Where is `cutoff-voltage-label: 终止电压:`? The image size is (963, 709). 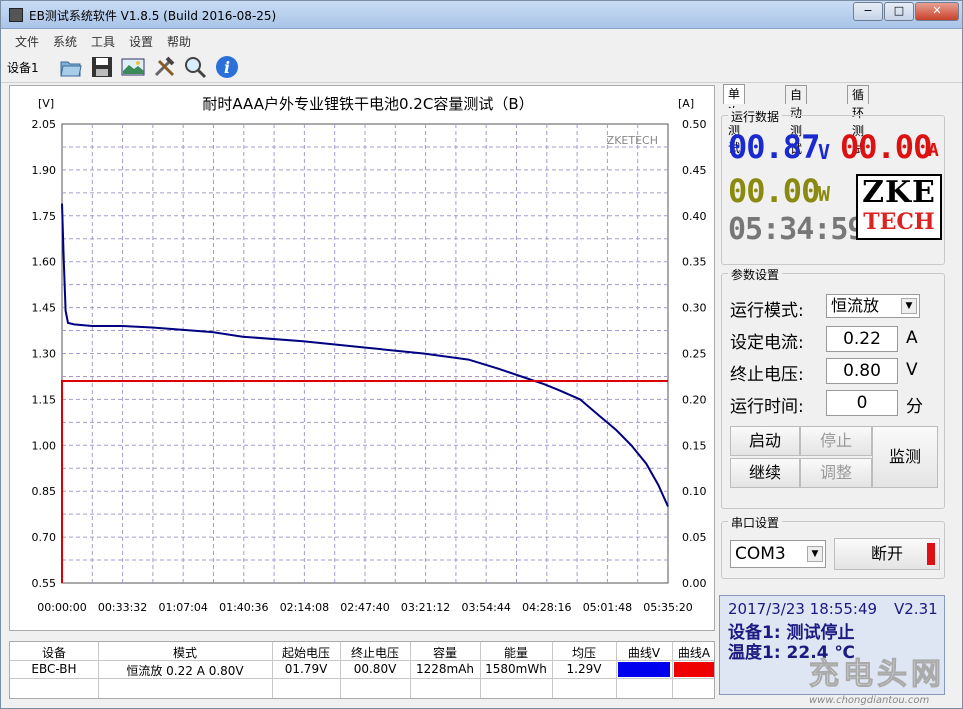
cutoff-voltage-label: 终止电压: is located at coordinates (767, 375).